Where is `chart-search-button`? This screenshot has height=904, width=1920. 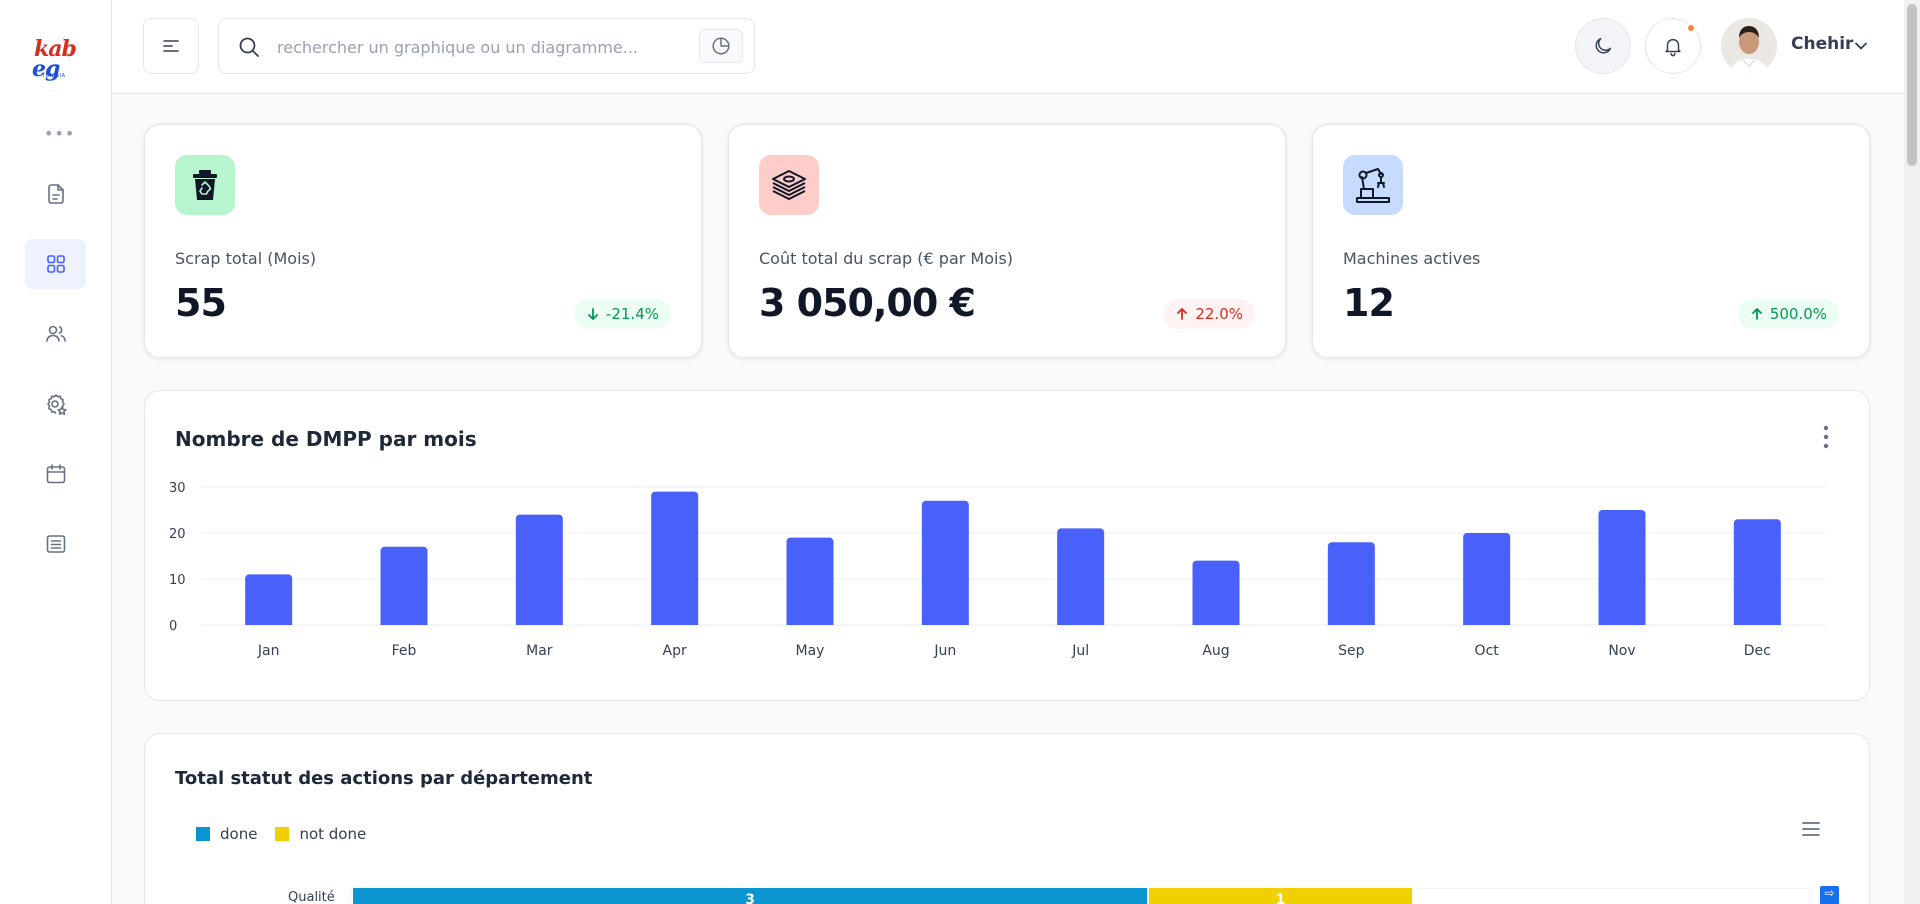 chart-search-button is located at coordinates (721, 46).